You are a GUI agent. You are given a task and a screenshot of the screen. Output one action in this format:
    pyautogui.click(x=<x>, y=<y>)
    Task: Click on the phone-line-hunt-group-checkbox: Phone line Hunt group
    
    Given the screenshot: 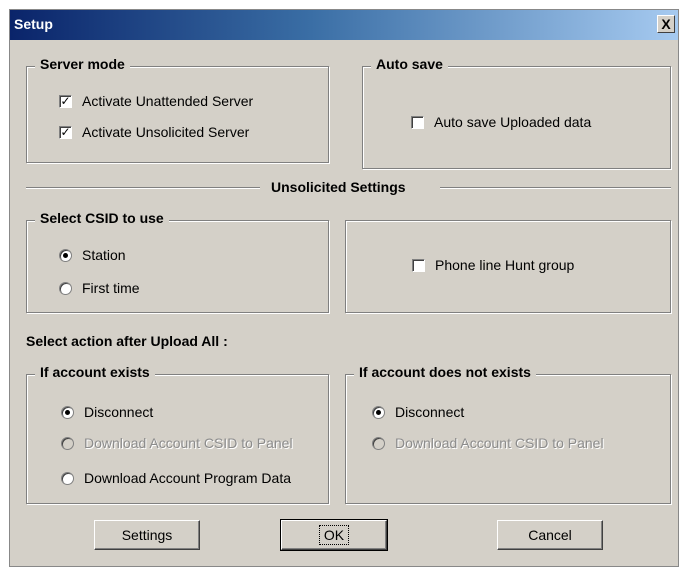 What is the action you would take?
    pyautogui.click(x=493, y=265)
    